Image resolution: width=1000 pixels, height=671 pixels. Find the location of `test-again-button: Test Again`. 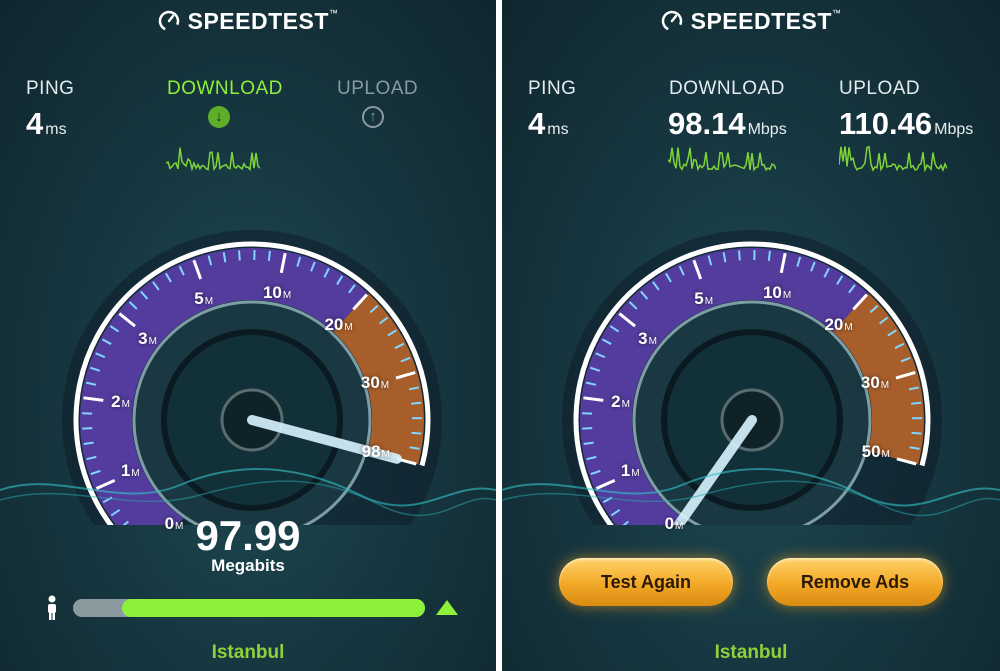

test-again-button: Test Again is located at coordinates (646, 582).